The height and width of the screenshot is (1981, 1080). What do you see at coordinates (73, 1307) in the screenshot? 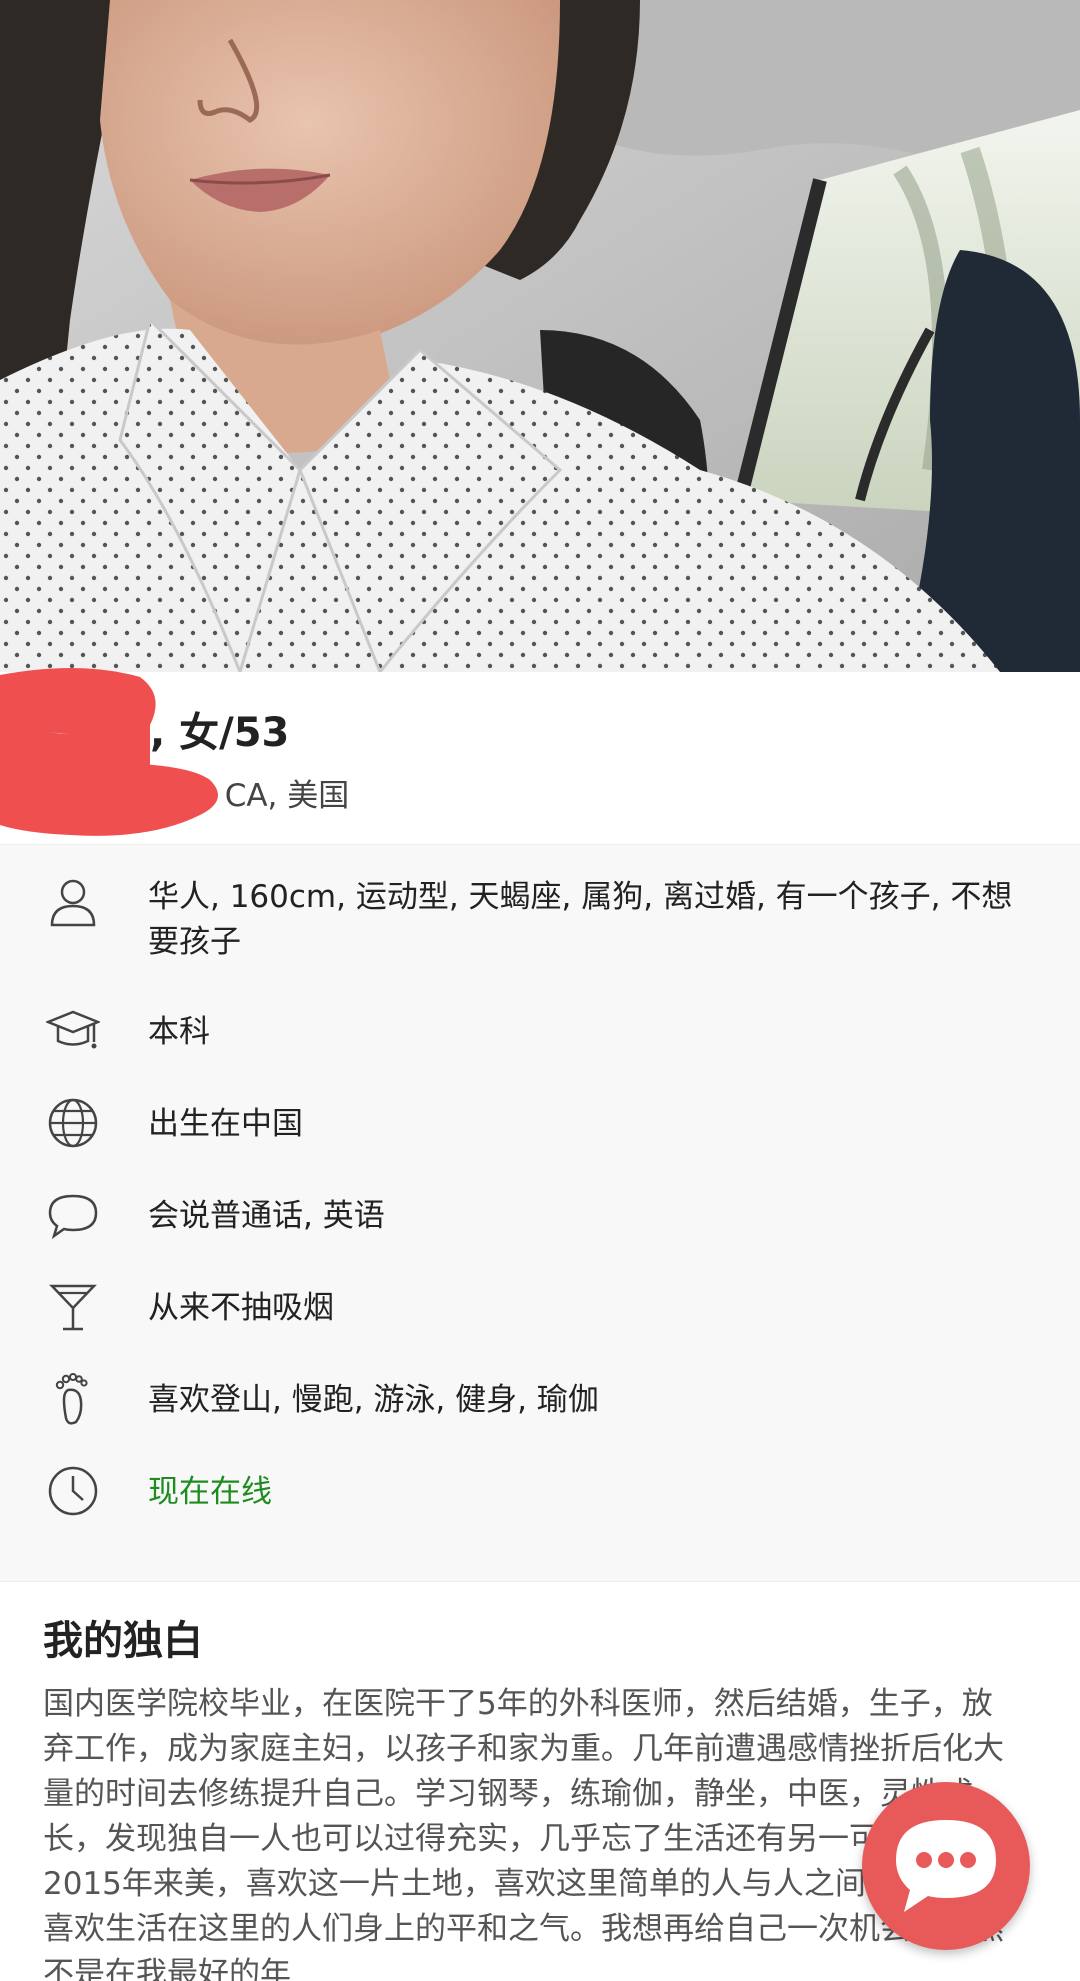
I see `cocktail-glass-icon` at bounding box center [73, 1307].